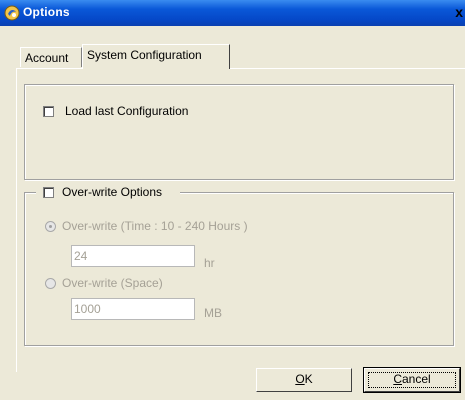 The height and width of the screenshot is (400, 465). I want to click on focus-rect, so click(412, 380).